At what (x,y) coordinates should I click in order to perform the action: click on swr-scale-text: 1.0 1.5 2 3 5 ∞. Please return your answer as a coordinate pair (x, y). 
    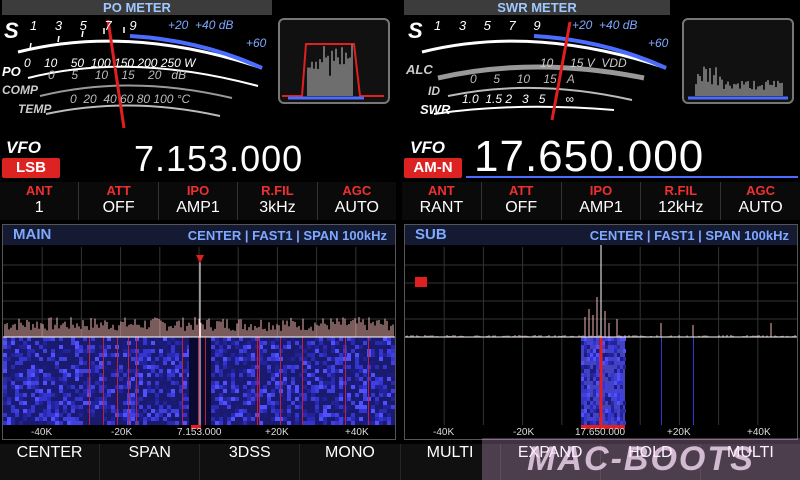
    Looking at the image, I should click on (518, 99).